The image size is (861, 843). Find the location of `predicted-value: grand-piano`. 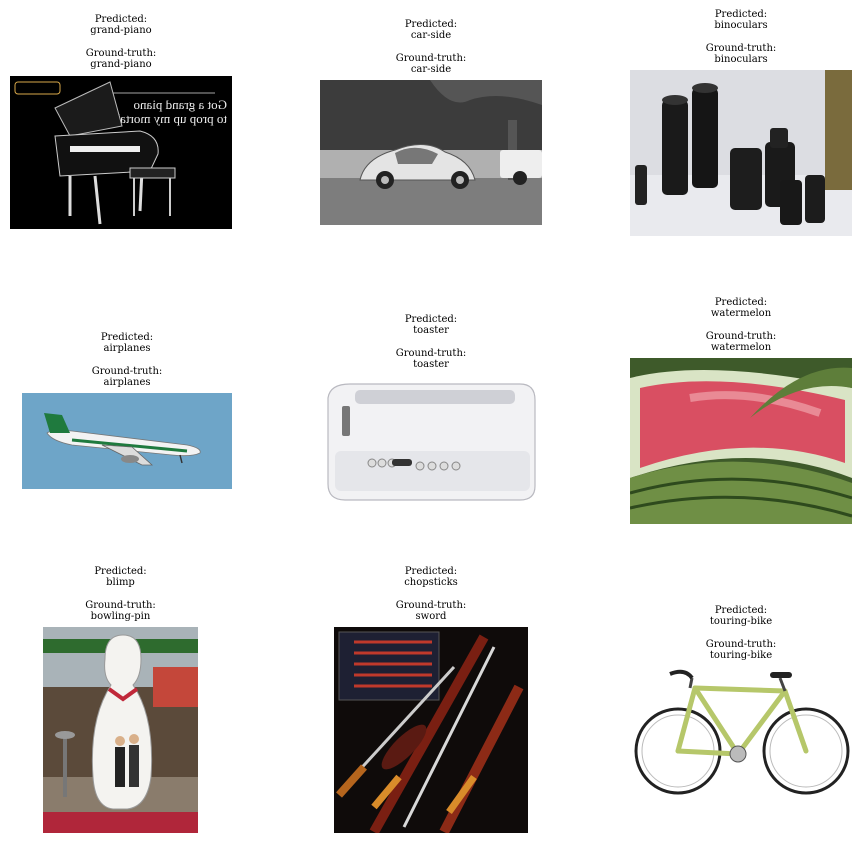

predicted-value: grand-piano is located at coordinates (121, 30).